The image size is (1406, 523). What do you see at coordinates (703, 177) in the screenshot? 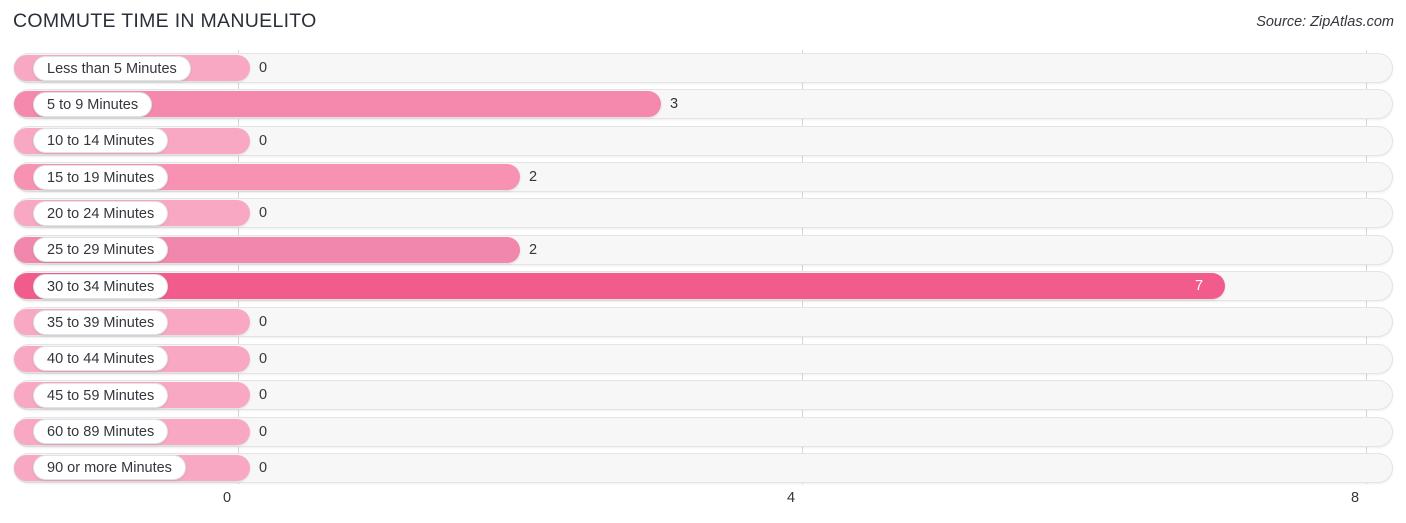
I see `bar-row: 15 to 19 Minutes 2` at bounding box center [703, 177].